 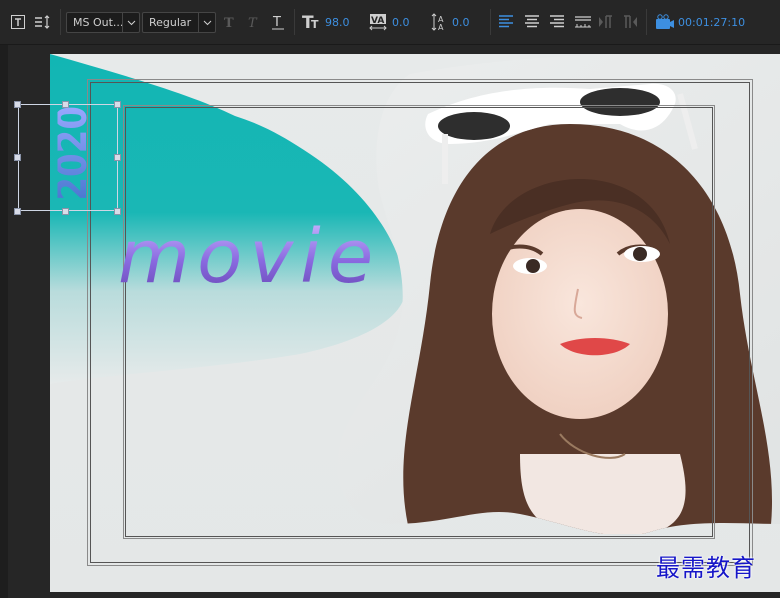 I want to click on leading-value: 0.0, so click(x=461, y=22).